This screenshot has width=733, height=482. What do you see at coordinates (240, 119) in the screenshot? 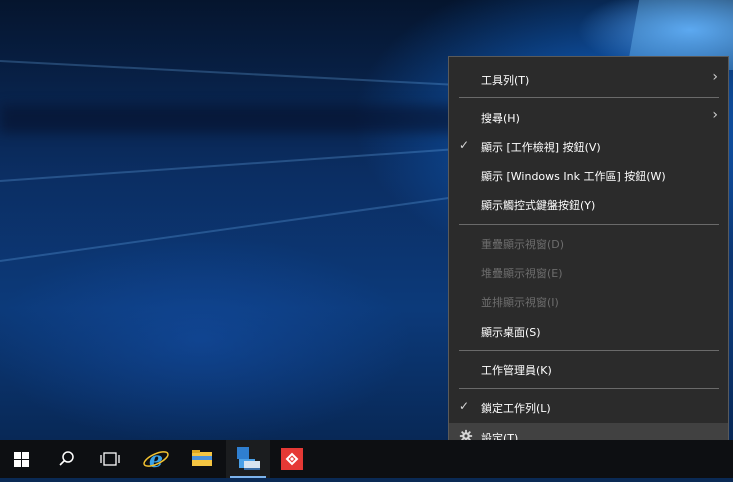
I see `wallpaper-shadow-band` at bounding box center [240, 119].